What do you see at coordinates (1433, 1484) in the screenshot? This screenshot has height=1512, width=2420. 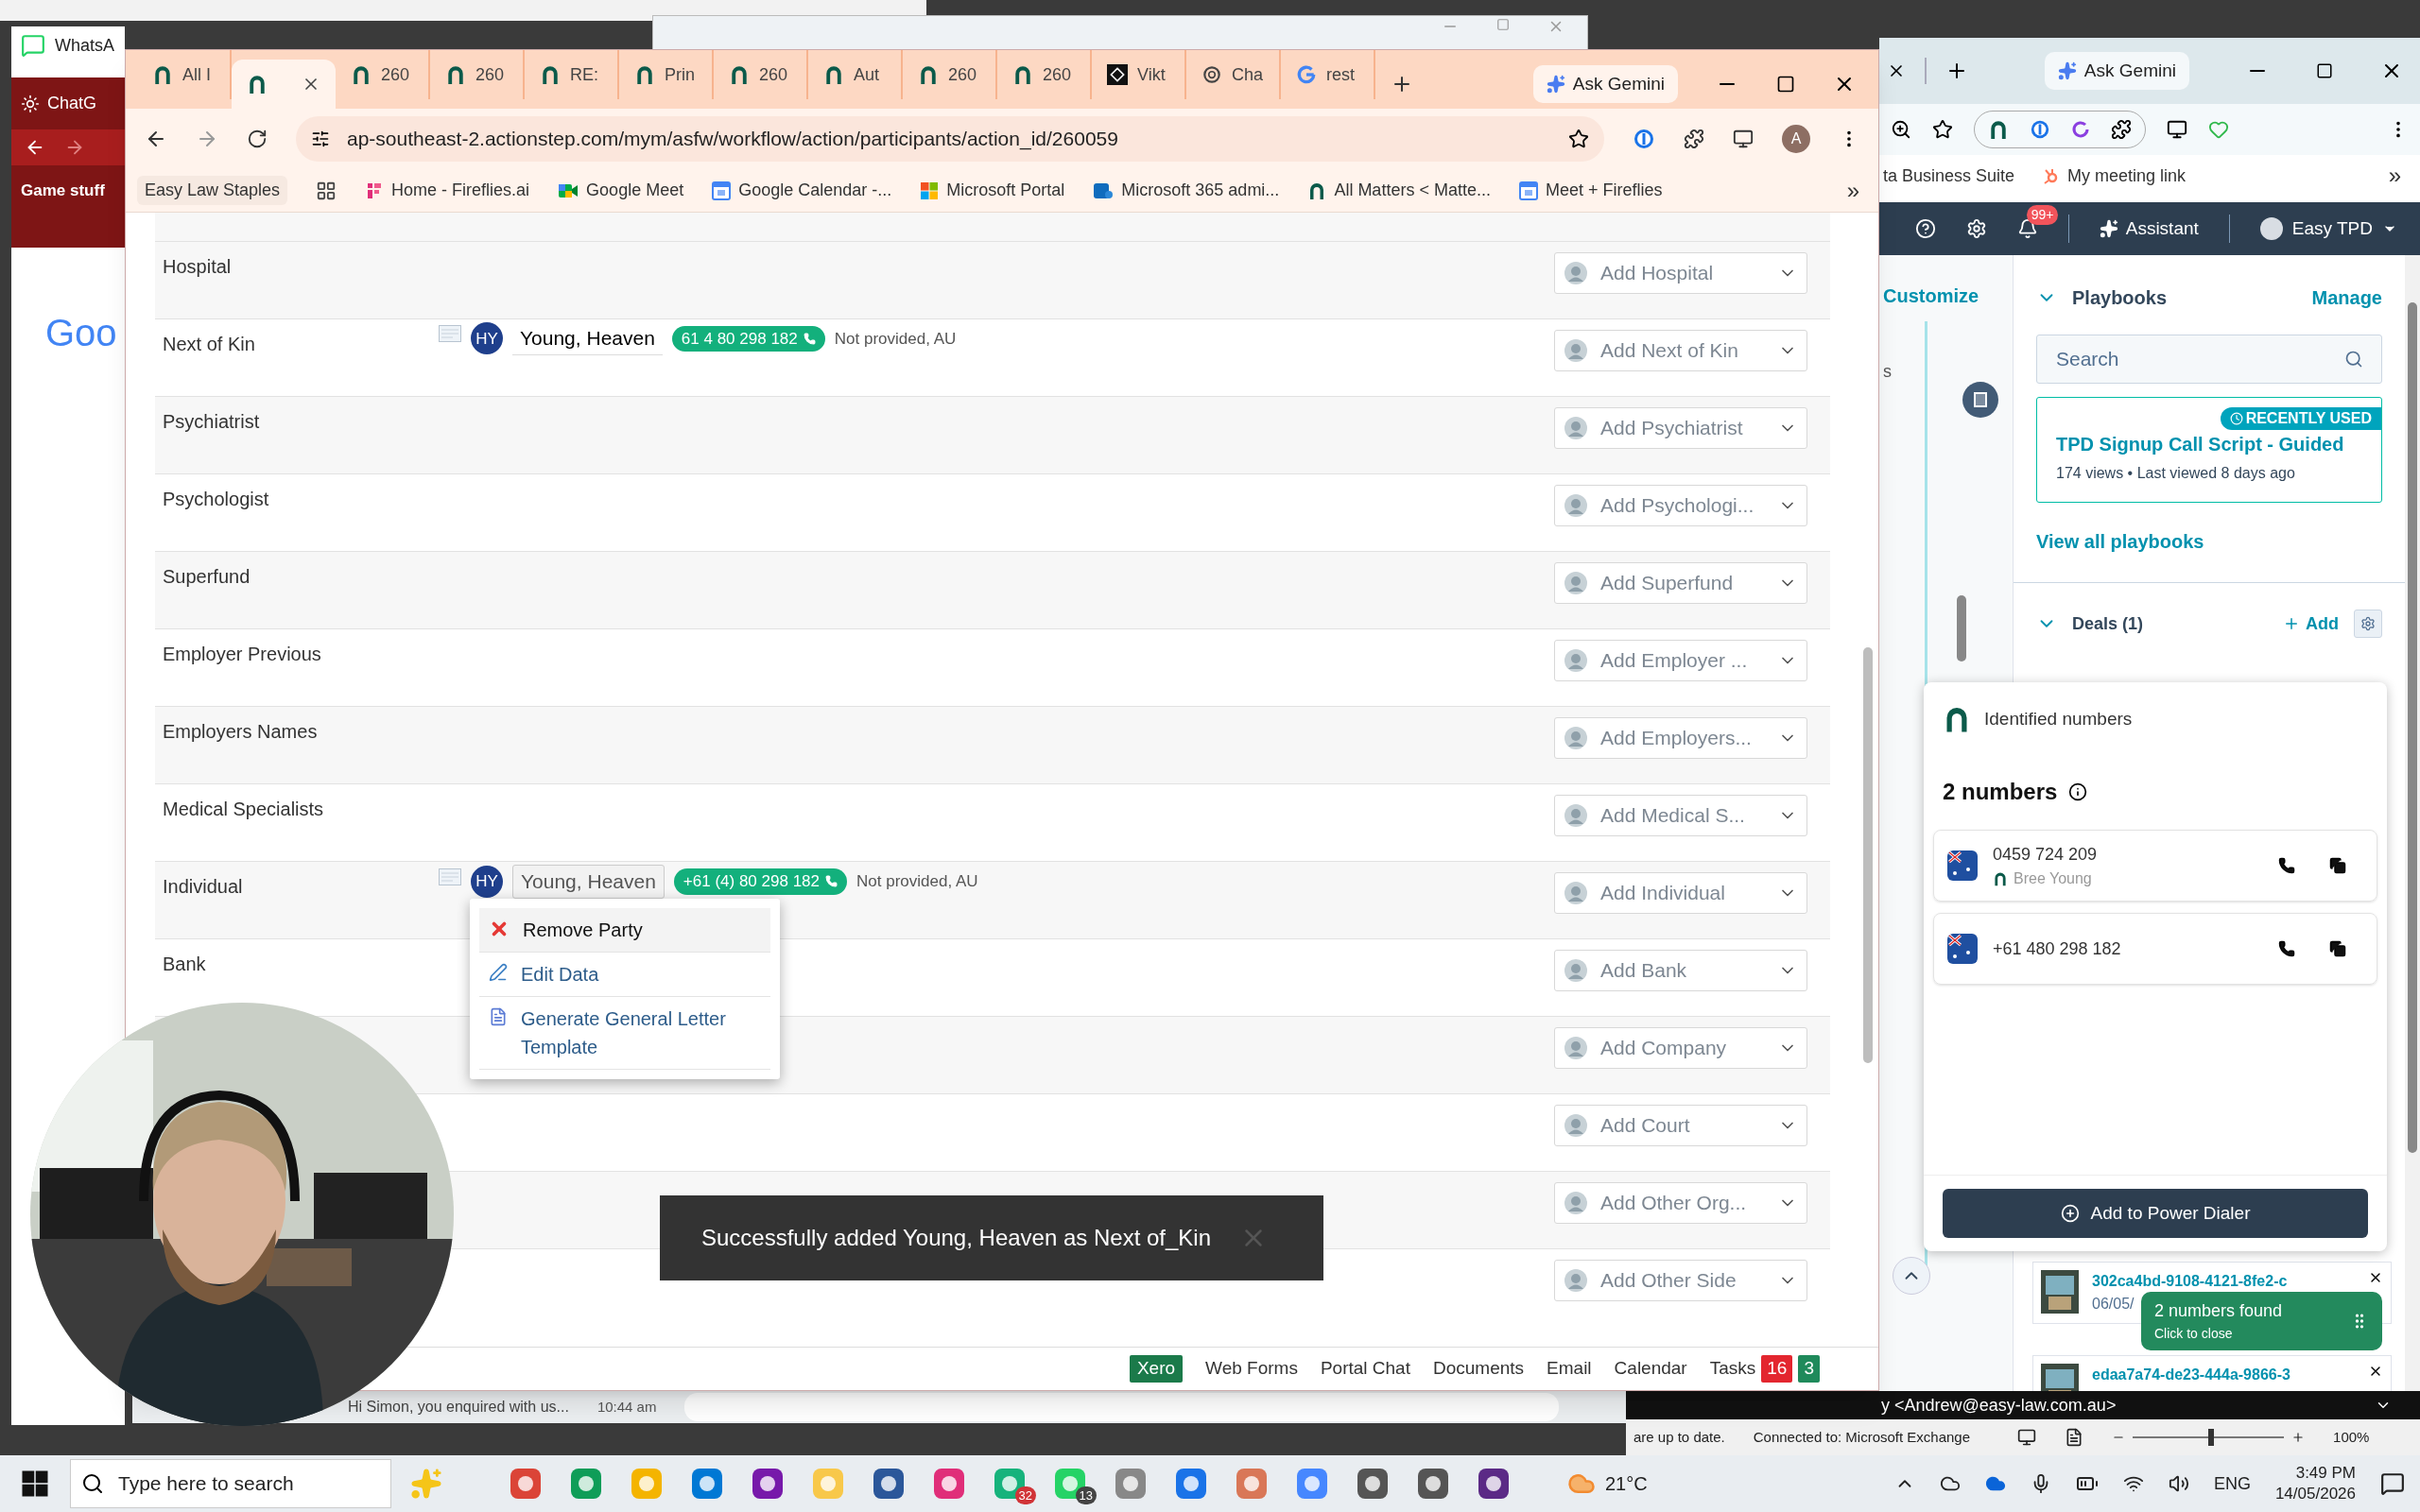 I see `calculator-icon` at bounding box center [1433, 1484].